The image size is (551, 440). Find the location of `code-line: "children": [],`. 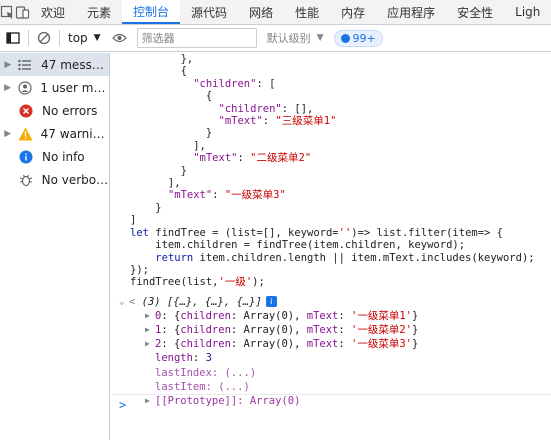

code-line: "children": [], is located at coordinates (266, 108).